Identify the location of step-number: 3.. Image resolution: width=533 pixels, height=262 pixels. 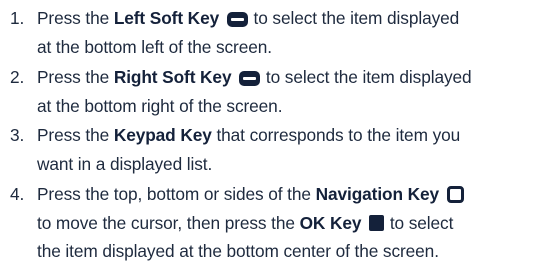
(17, 135).